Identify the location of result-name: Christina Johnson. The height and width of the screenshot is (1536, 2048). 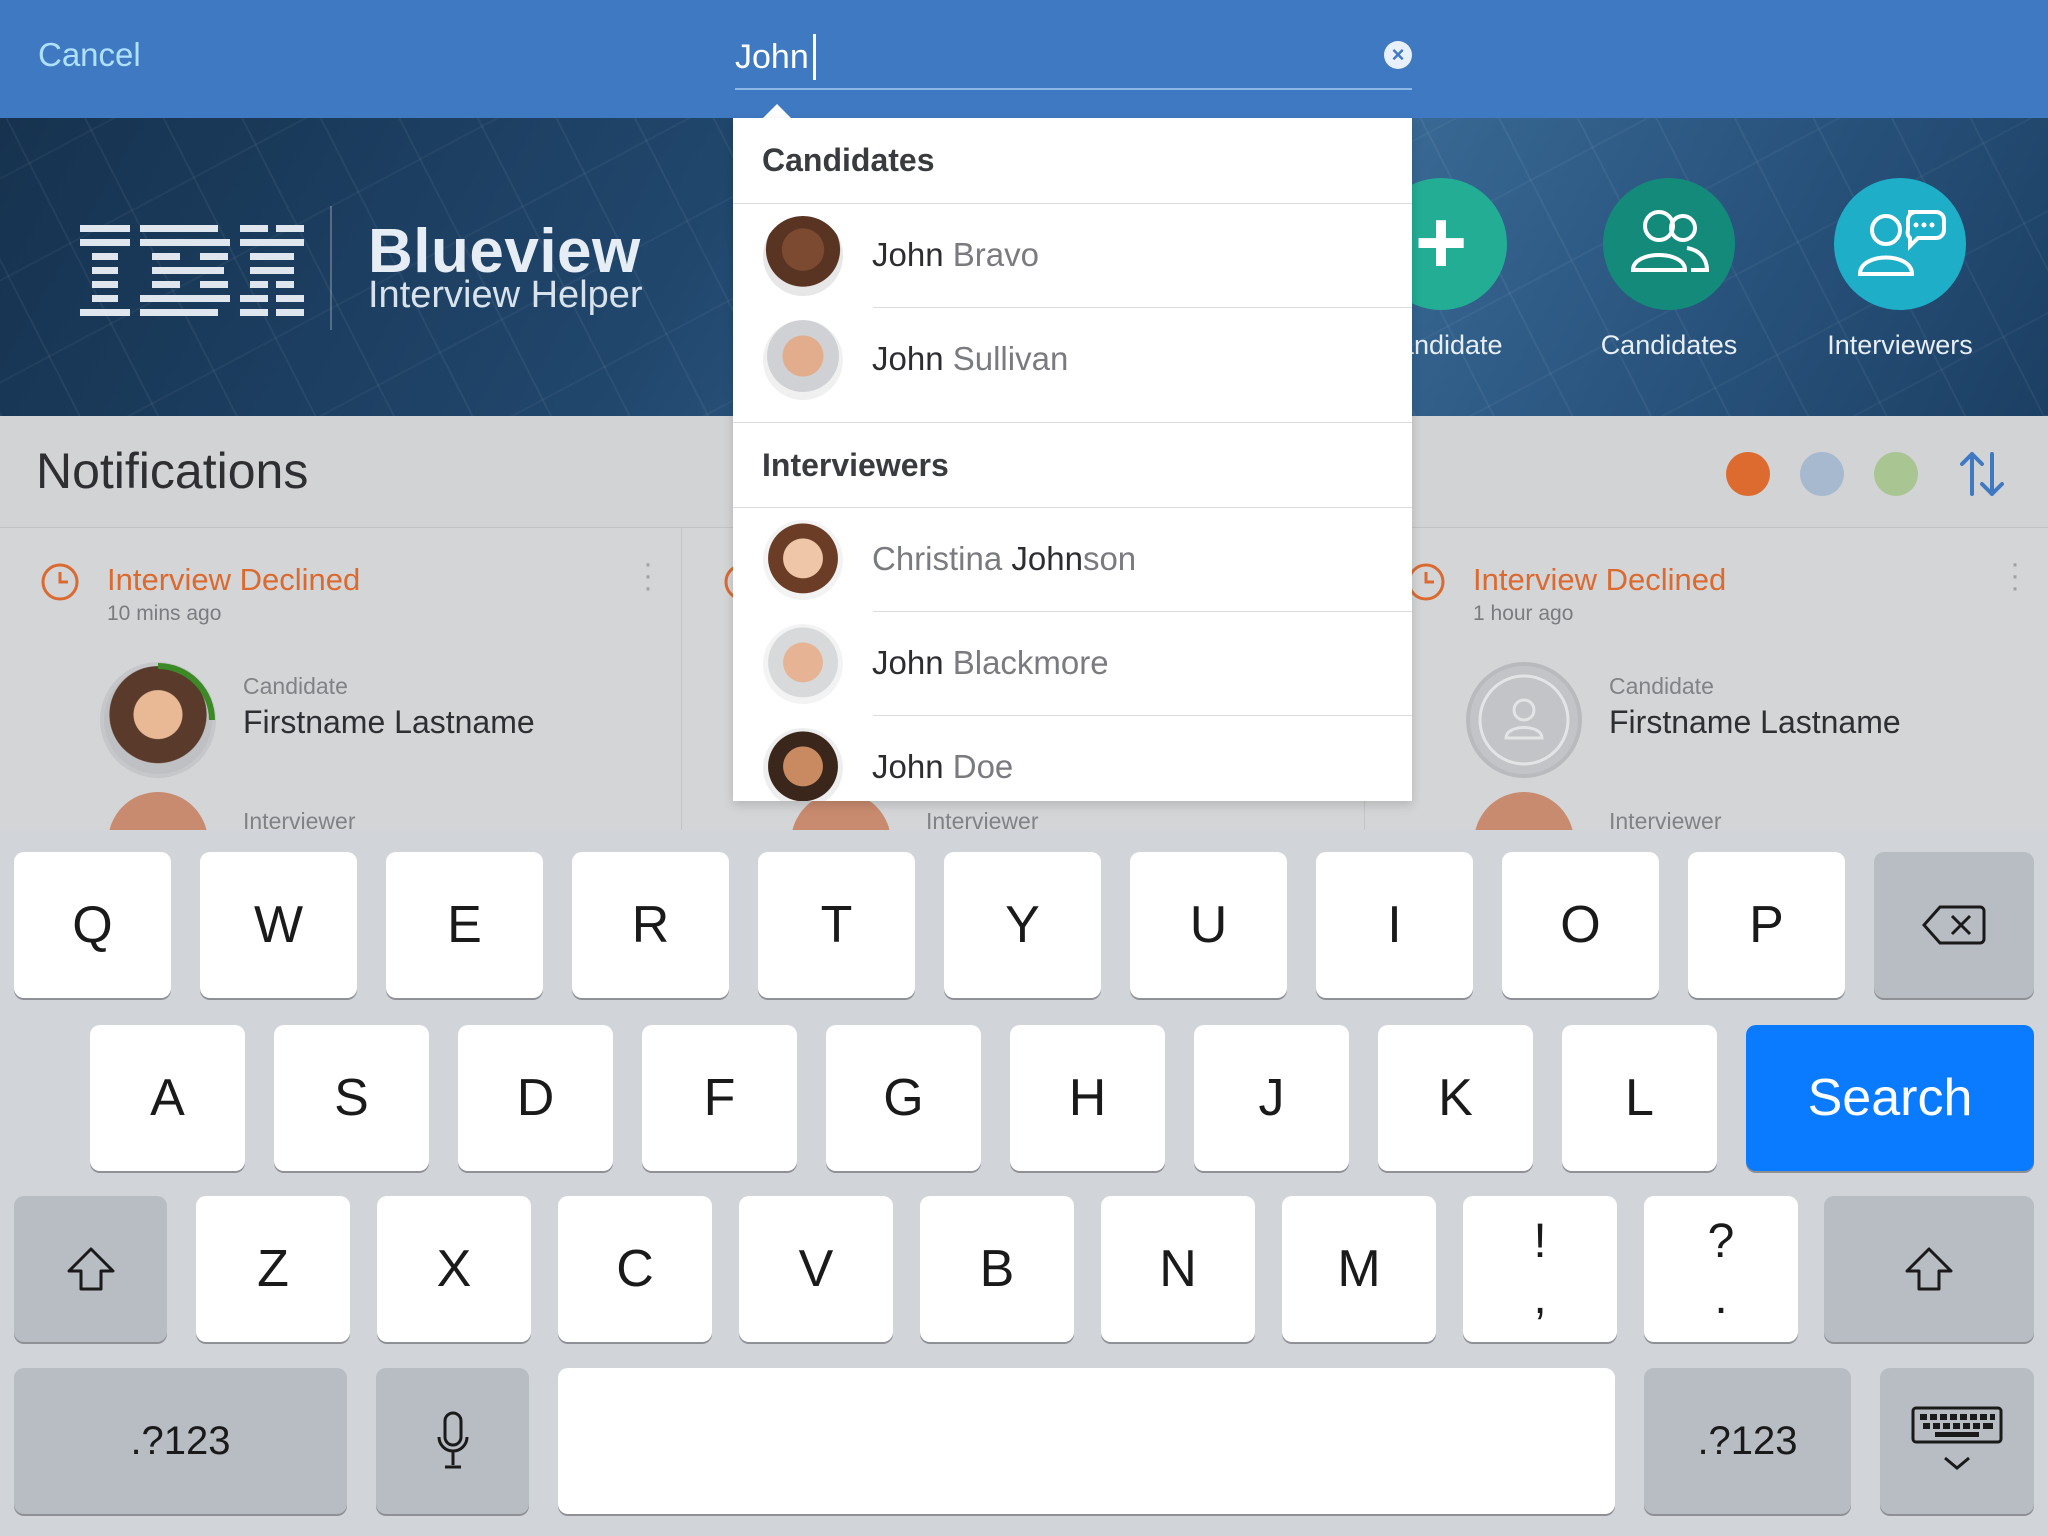
(1004, 559).